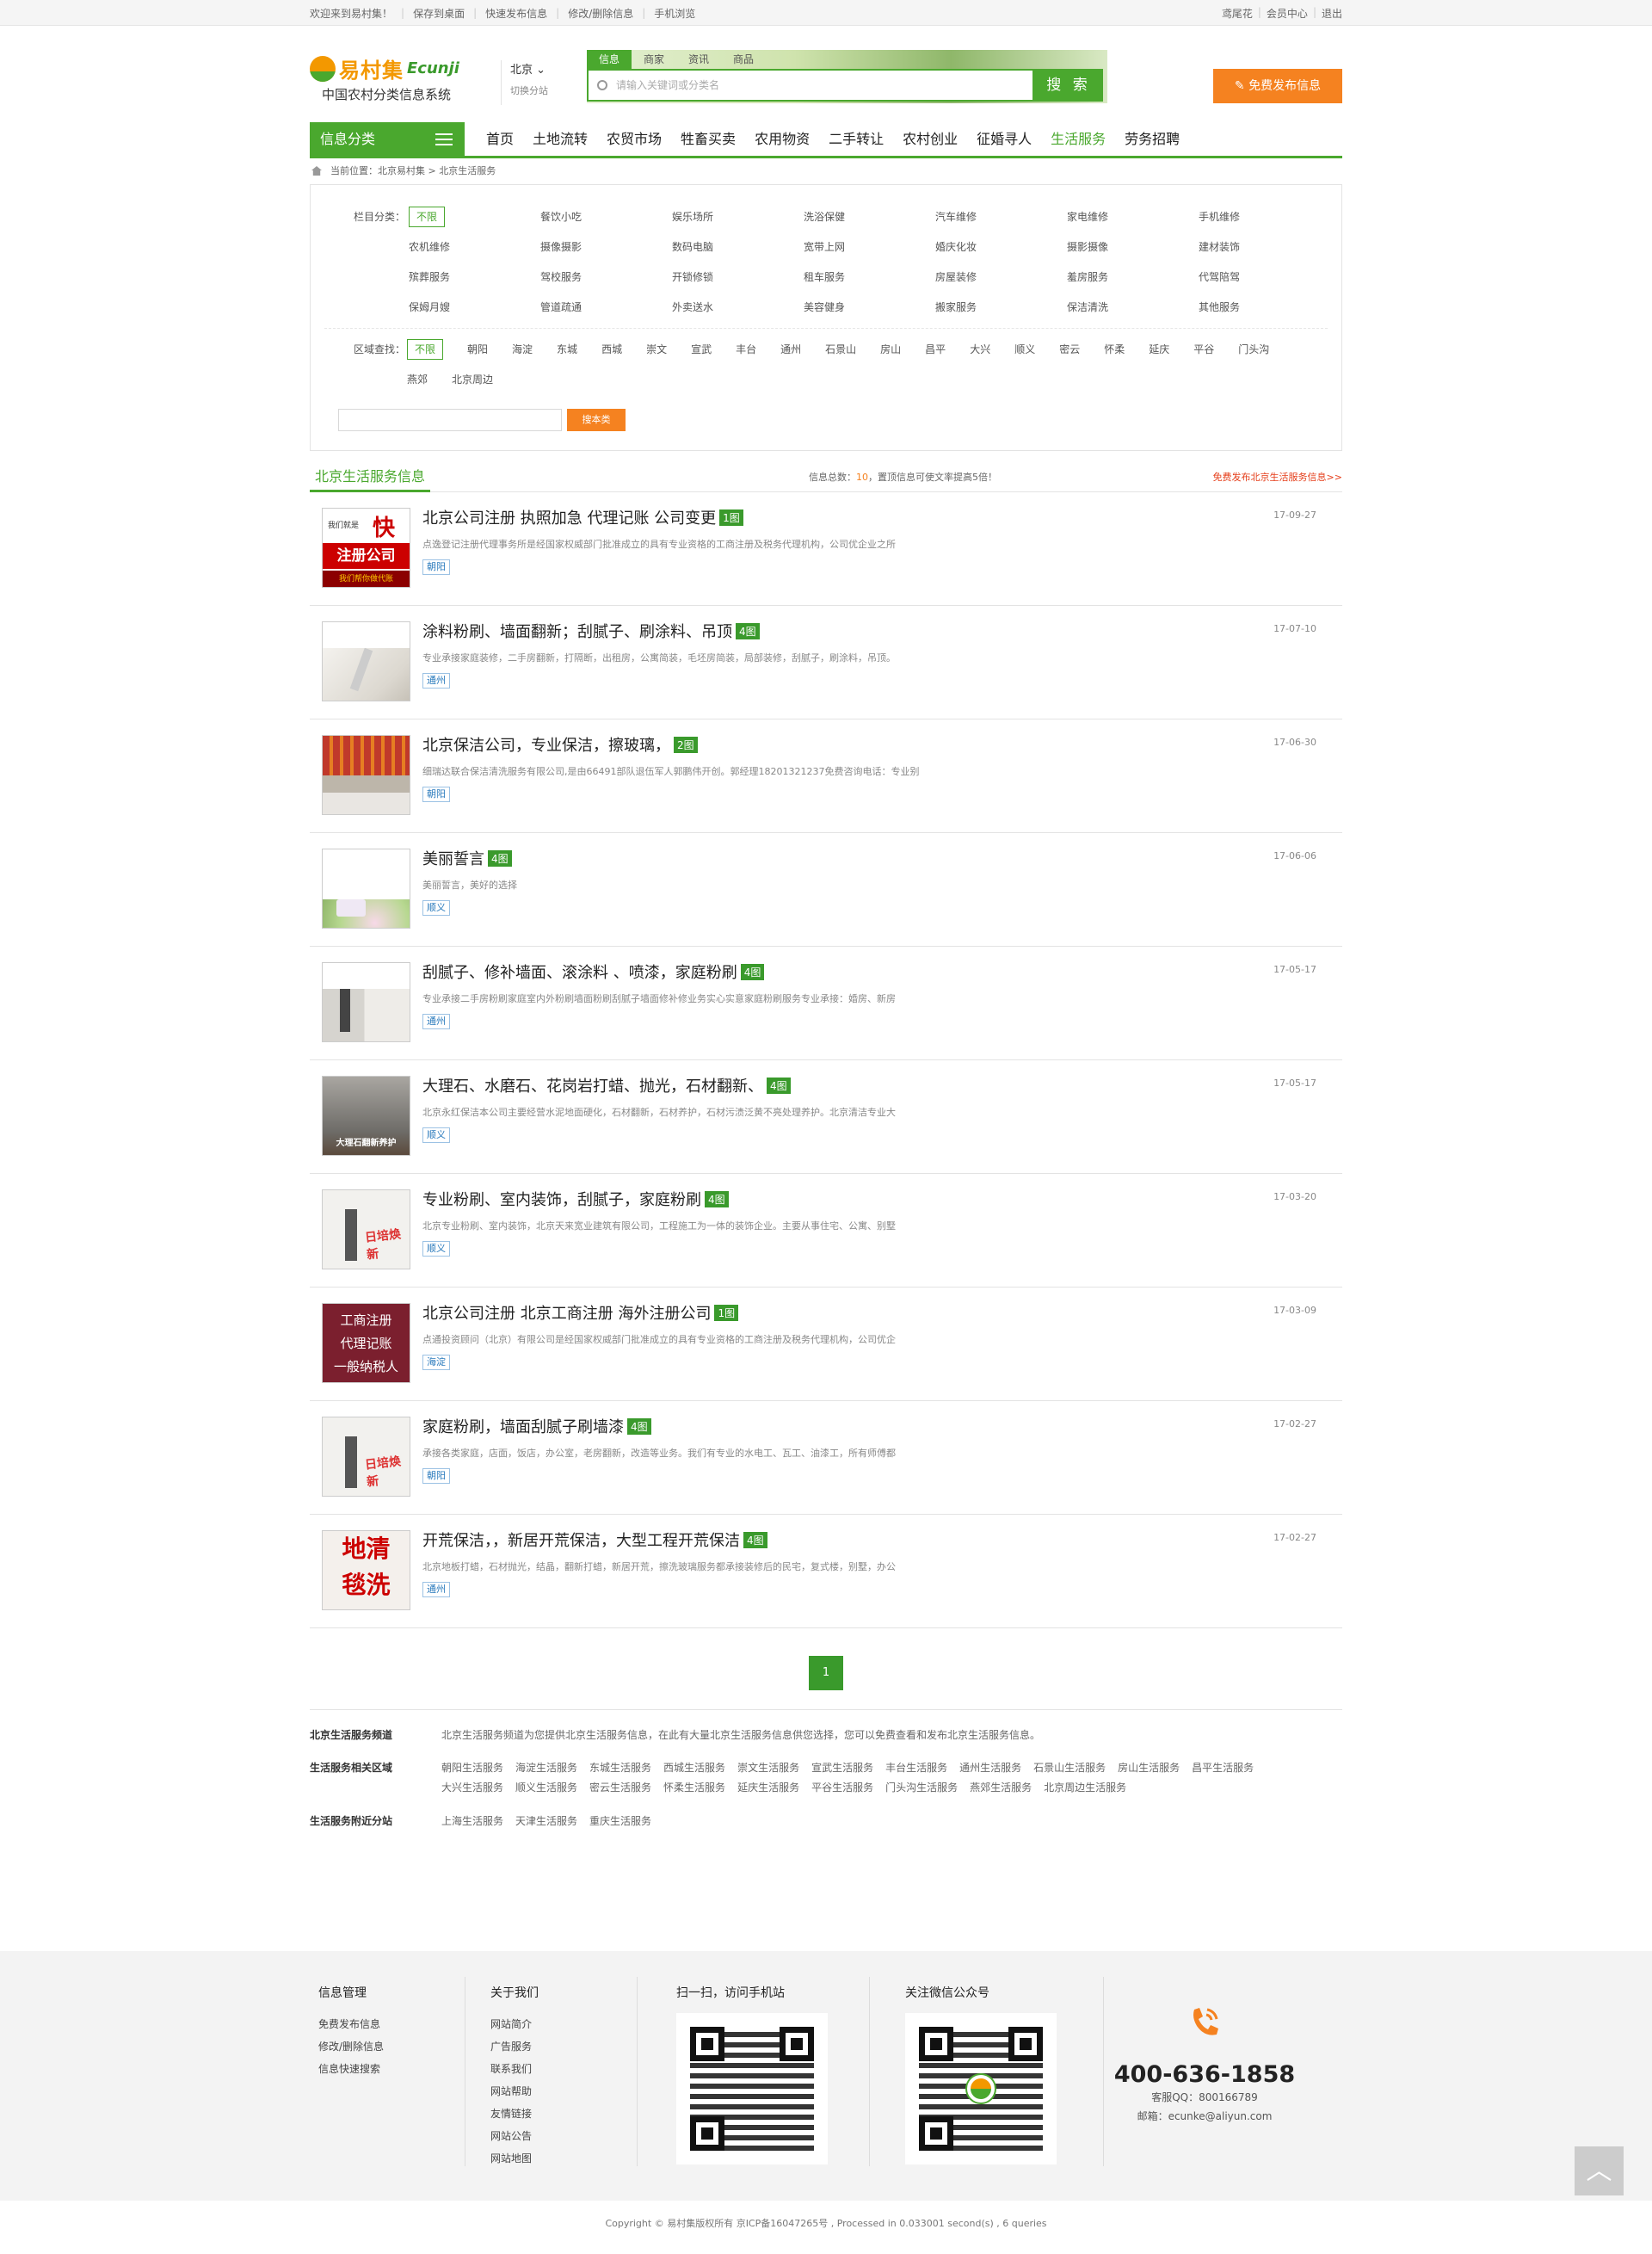 This screenshot has height=2254, width=1652. What do you see at coordinates (567, 350) in the screenshot?
I see `area-filter-item: 东城` at bounding box center [567, 350].